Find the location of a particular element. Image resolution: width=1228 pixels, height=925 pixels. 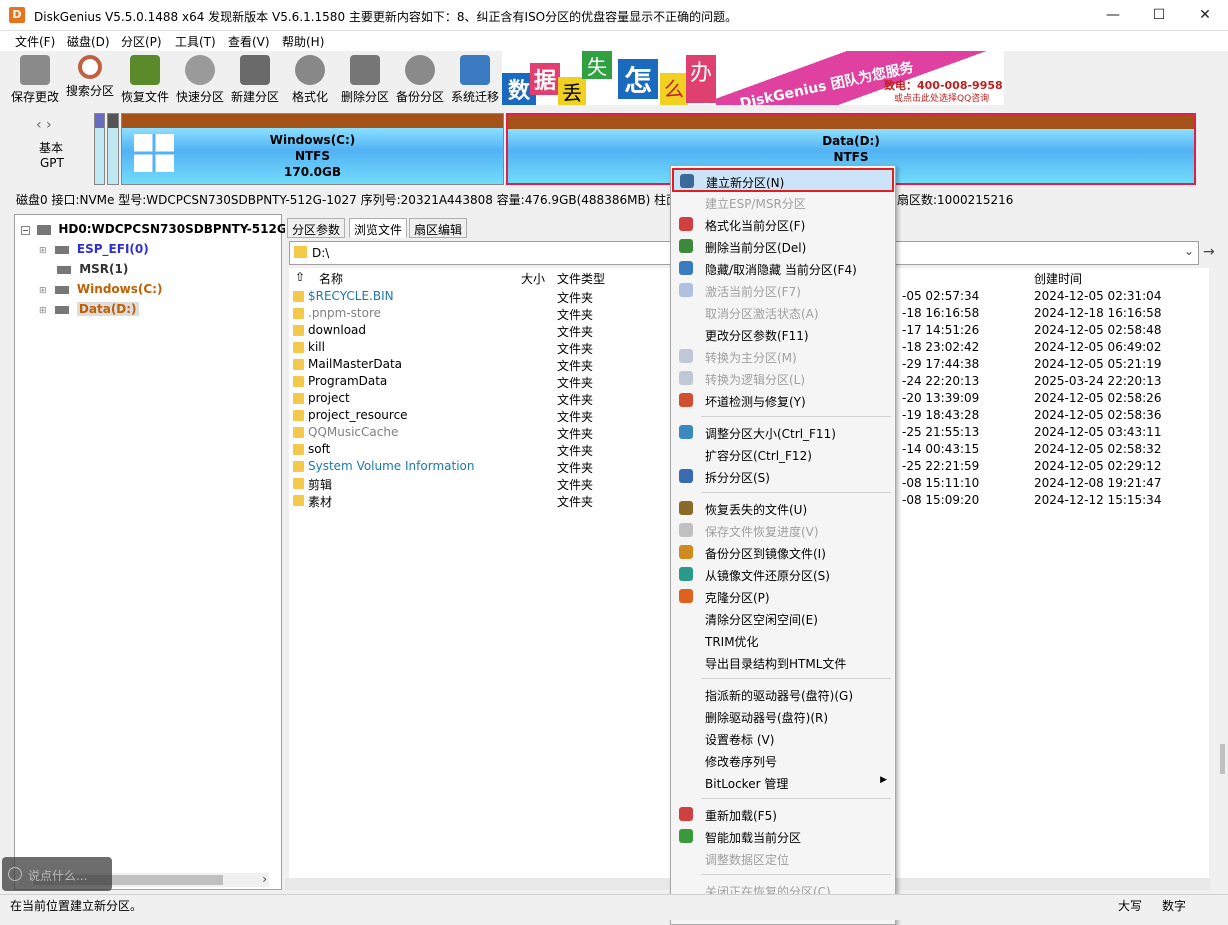

tree-item-msr: MSR(1) is located at coordinates (90, 269).